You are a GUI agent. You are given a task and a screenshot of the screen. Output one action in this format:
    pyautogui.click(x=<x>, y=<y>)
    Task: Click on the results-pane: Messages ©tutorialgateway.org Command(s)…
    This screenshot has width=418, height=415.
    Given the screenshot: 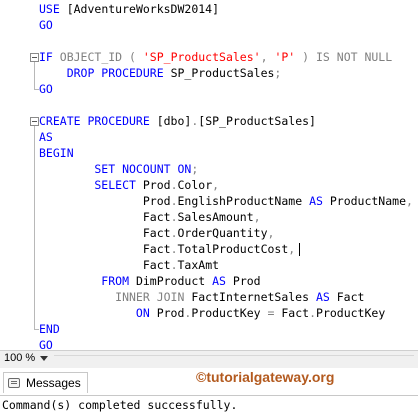 What is the action you would take?
    pyautogui.click(x=209, y=391)
    